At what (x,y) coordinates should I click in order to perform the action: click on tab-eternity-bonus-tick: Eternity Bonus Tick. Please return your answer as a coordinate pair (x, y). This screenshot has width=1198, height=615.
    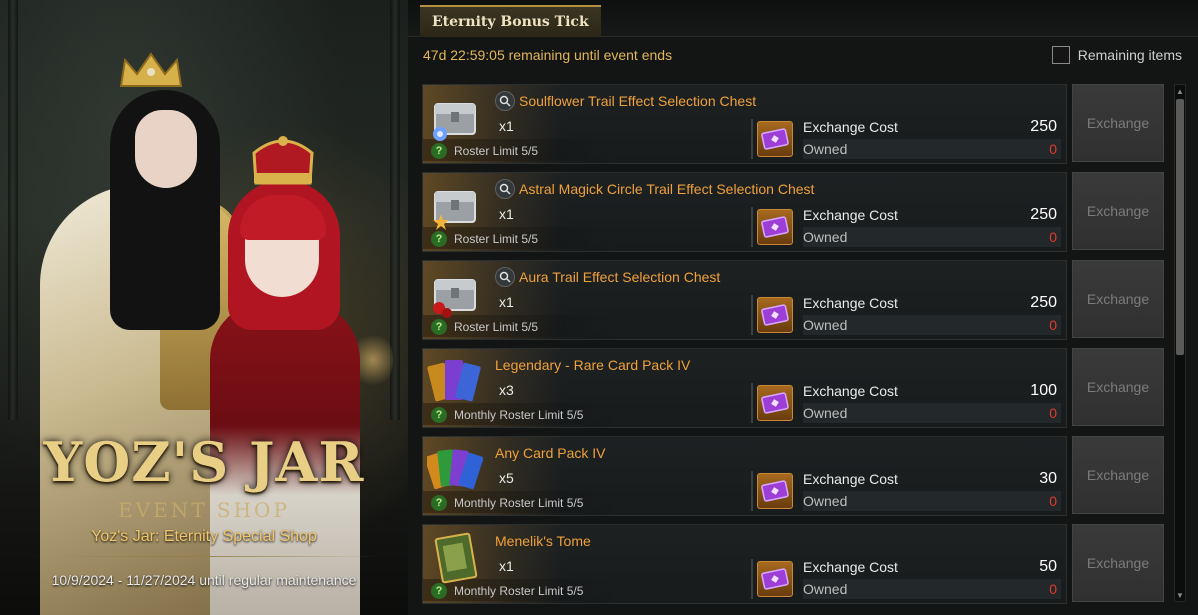
    Looking at the image, I should click on (510, 21).